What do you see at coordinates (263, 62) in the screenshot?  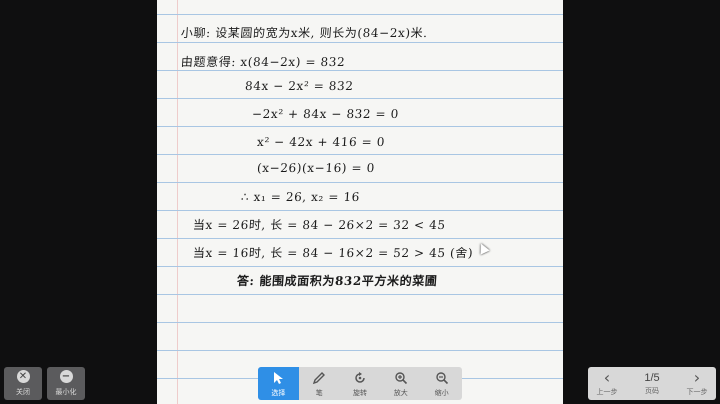 I see `note-line-2: 由题意得: x(84−2x) = 832` at bounding box center [263, 62].